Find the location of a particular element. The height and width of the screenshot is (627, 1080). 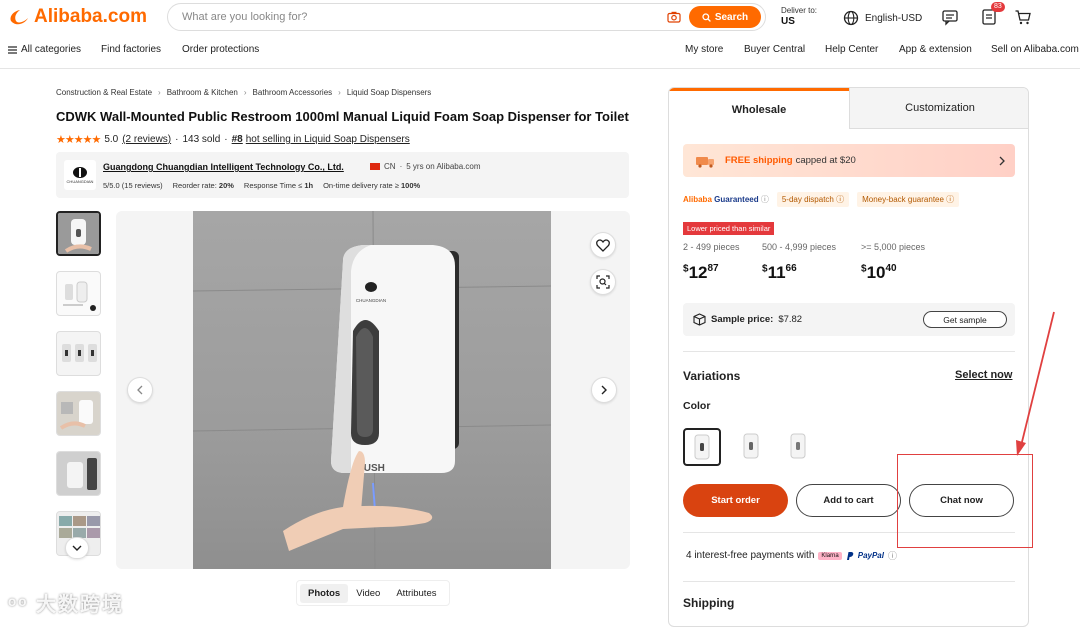

header-divider is located at coordinates (540, 68).